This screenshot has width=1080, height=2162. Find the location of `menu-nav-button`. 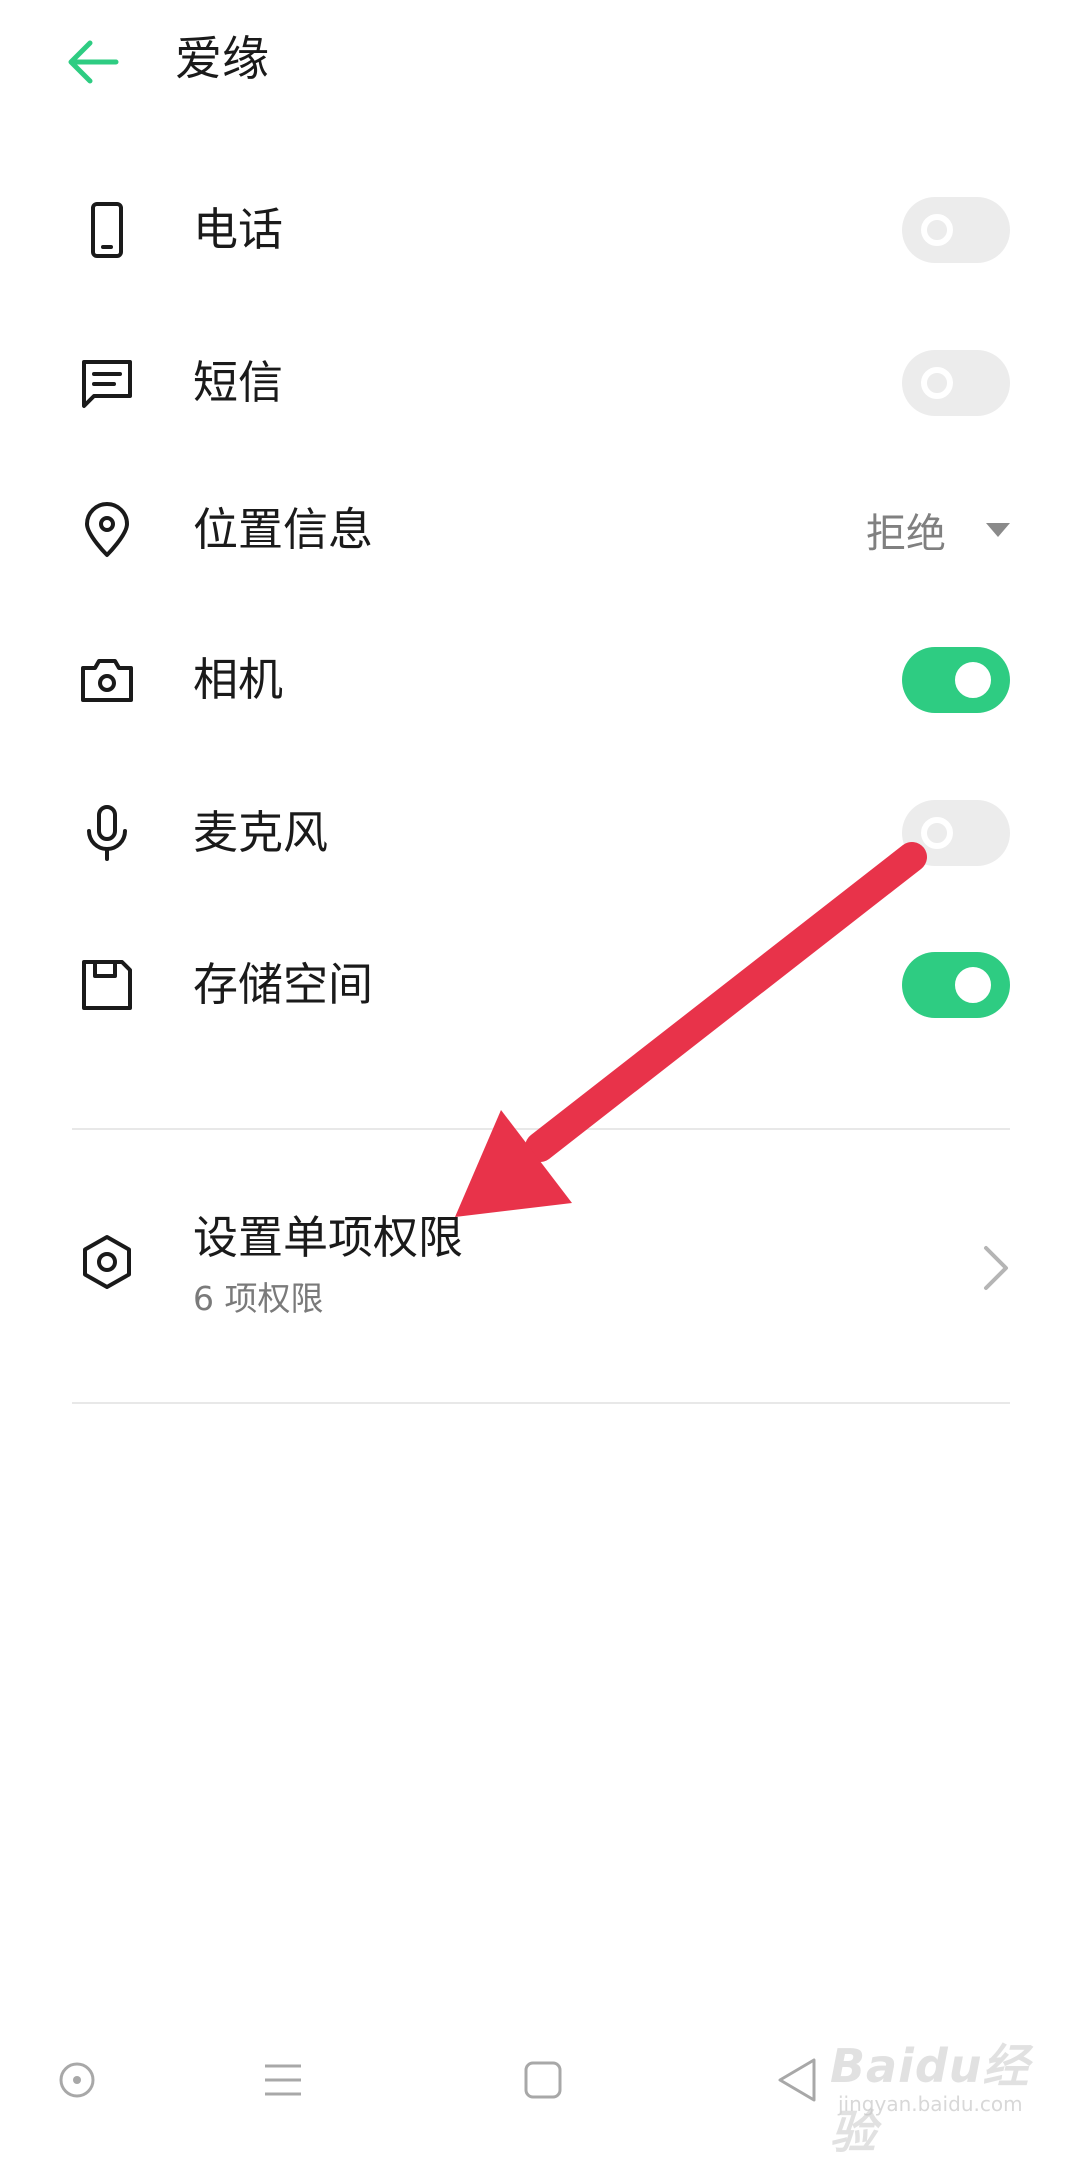

menu-nav-button is located at coordinates (283, 2080).